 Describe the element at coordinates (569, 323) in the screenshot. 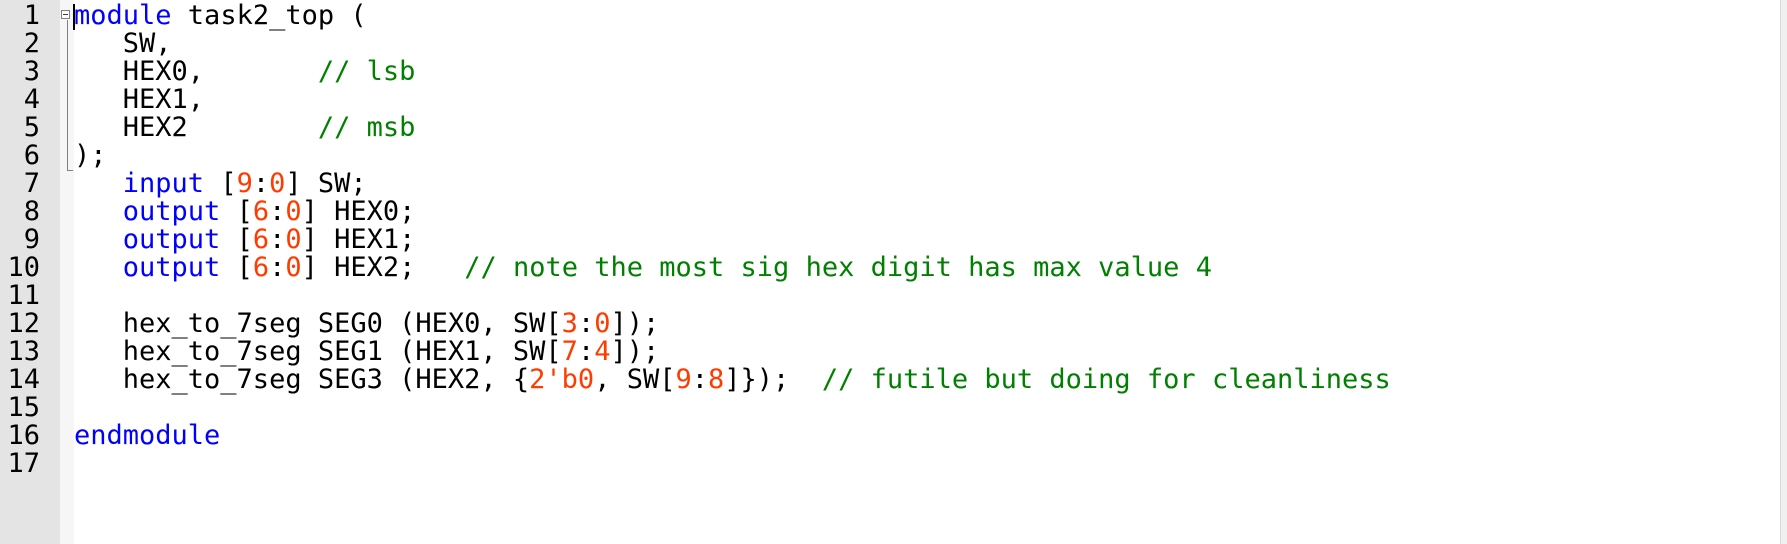

I see `number-token: 3` at that location.